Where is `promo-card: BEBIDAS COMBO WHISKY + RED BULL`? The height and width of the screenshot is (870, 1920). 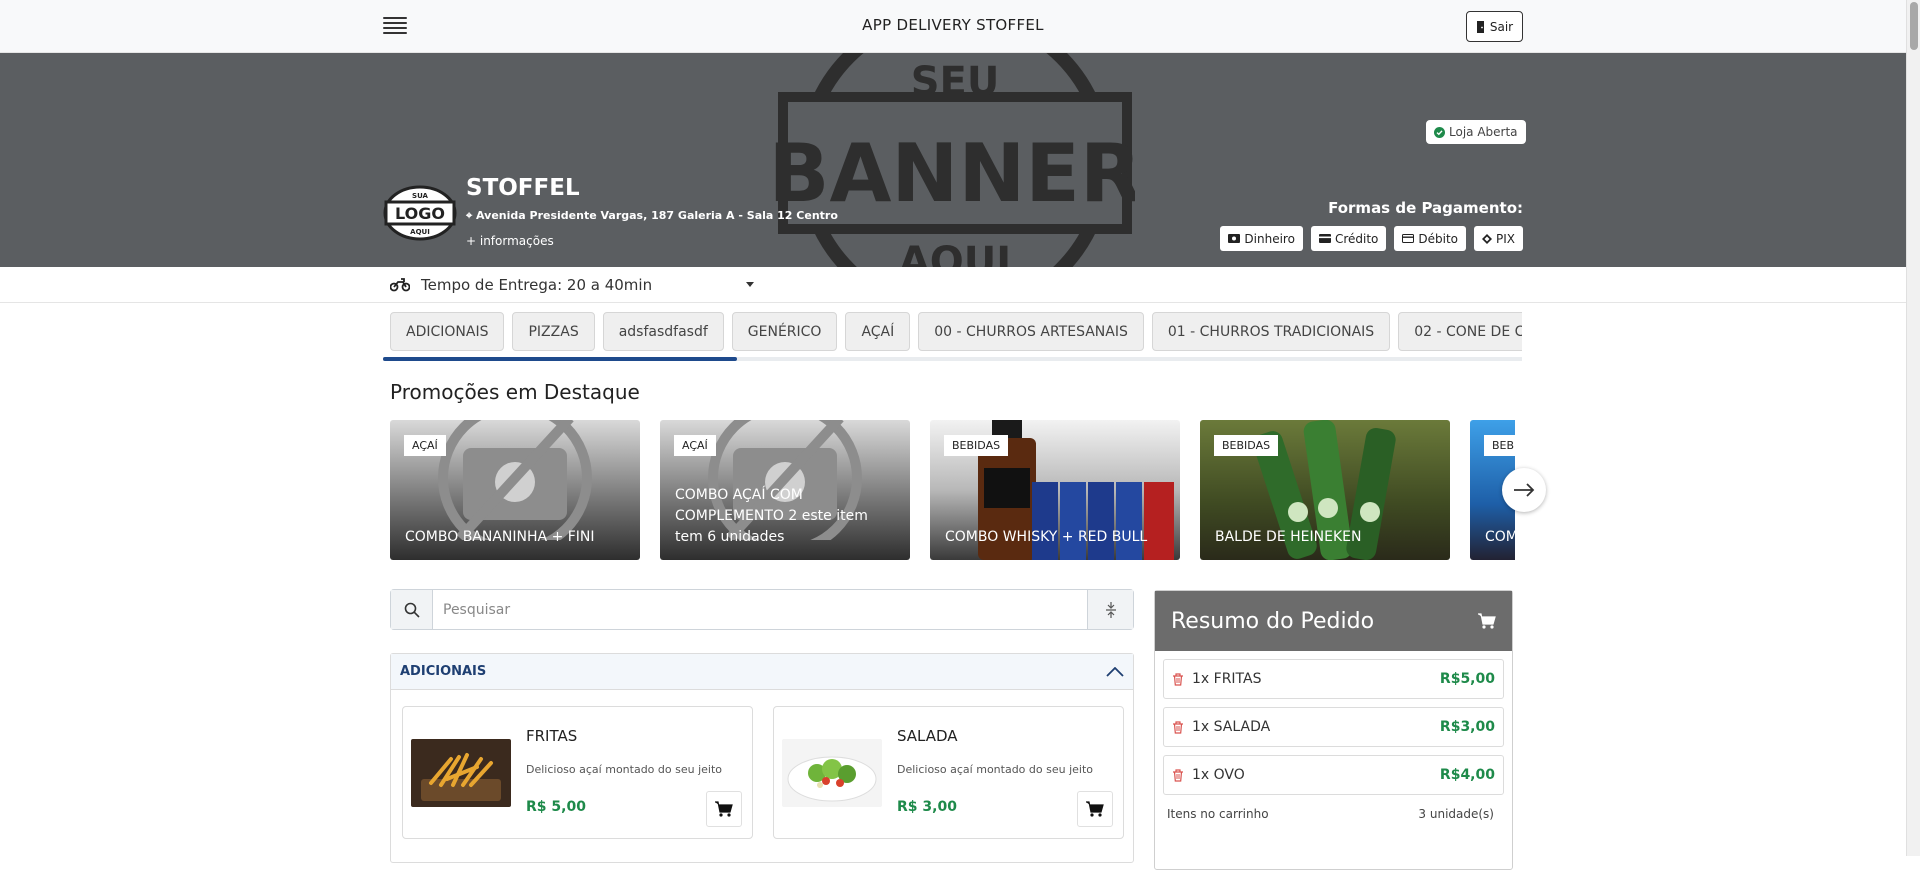 promo-card: BEBIDAS COMBO WHISKY + RED BULL is located at coordinates (1055, 490).